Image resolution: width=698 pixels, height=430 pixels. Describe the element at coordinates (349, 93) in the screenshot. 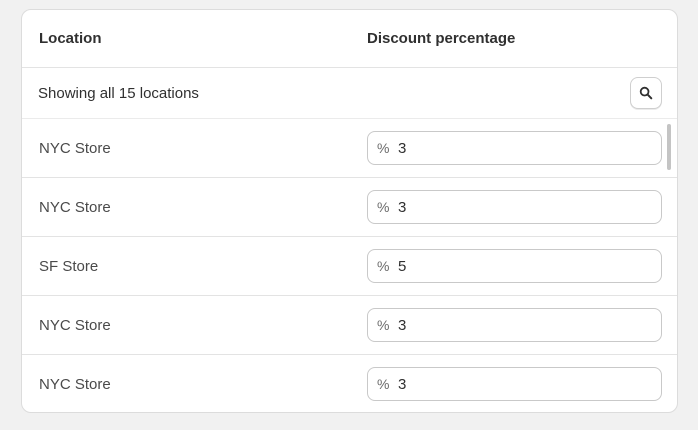

I see `table-toolbar: Showing all 15 locations` at that location.